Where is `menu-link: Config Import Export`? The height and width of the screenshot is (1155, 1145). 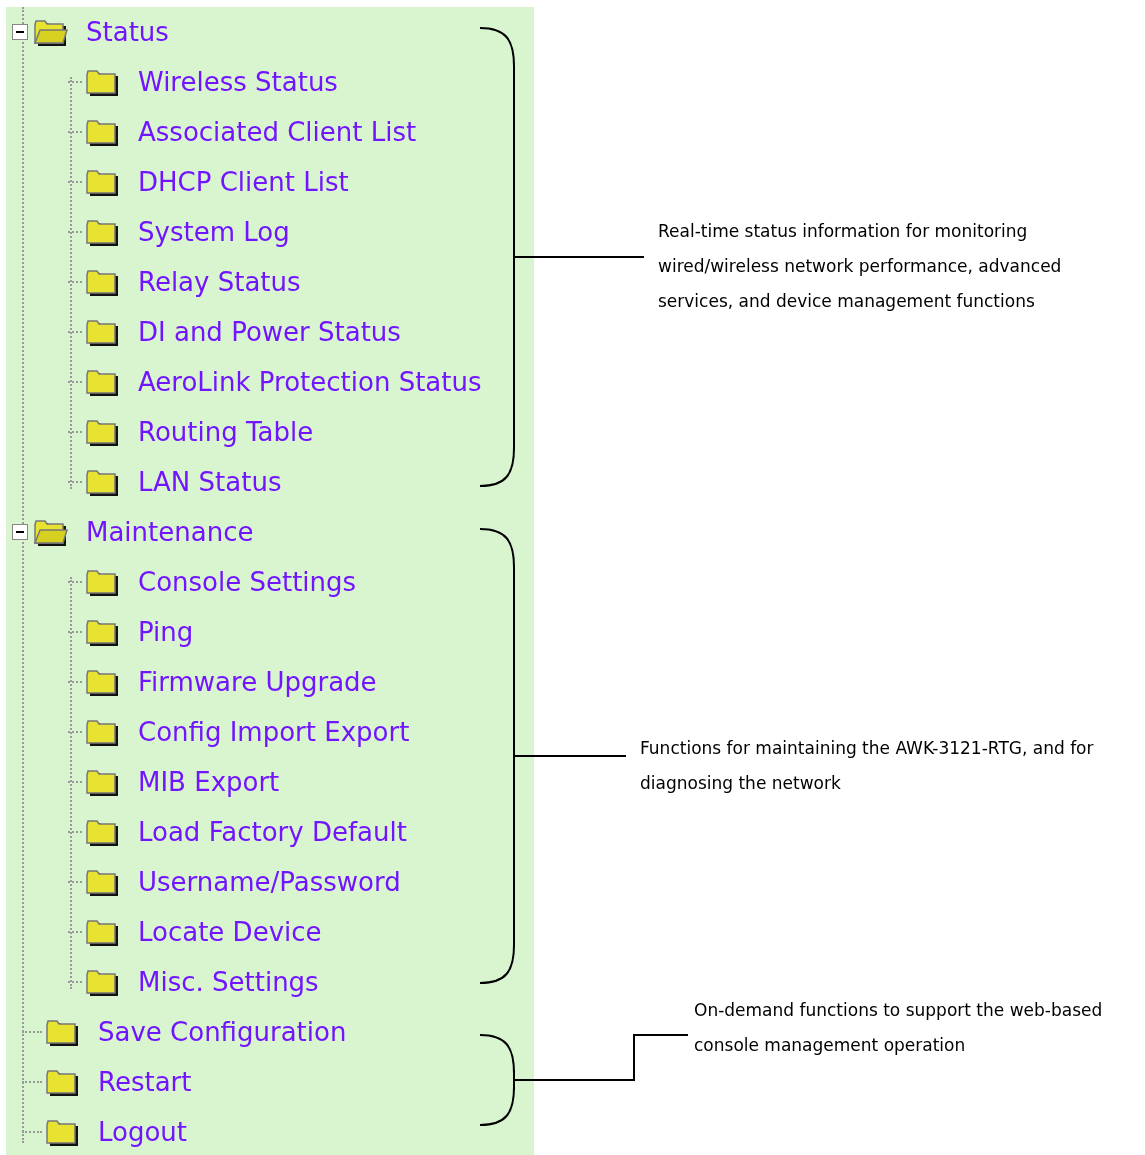
menu-link: Config Import Export is located at coordinates (274, 732).